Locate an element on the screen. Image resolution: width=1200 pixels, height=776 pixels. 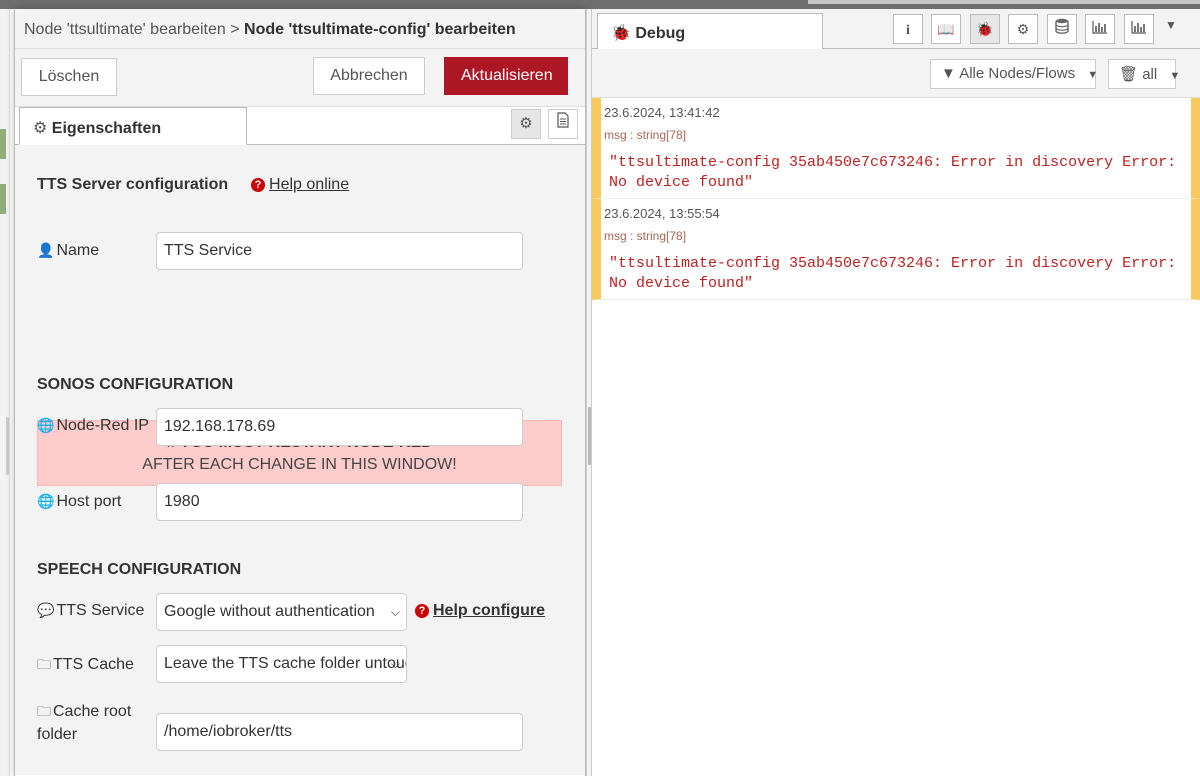
node-settings-icon: ⚙ is located at coordinates (526, 124).